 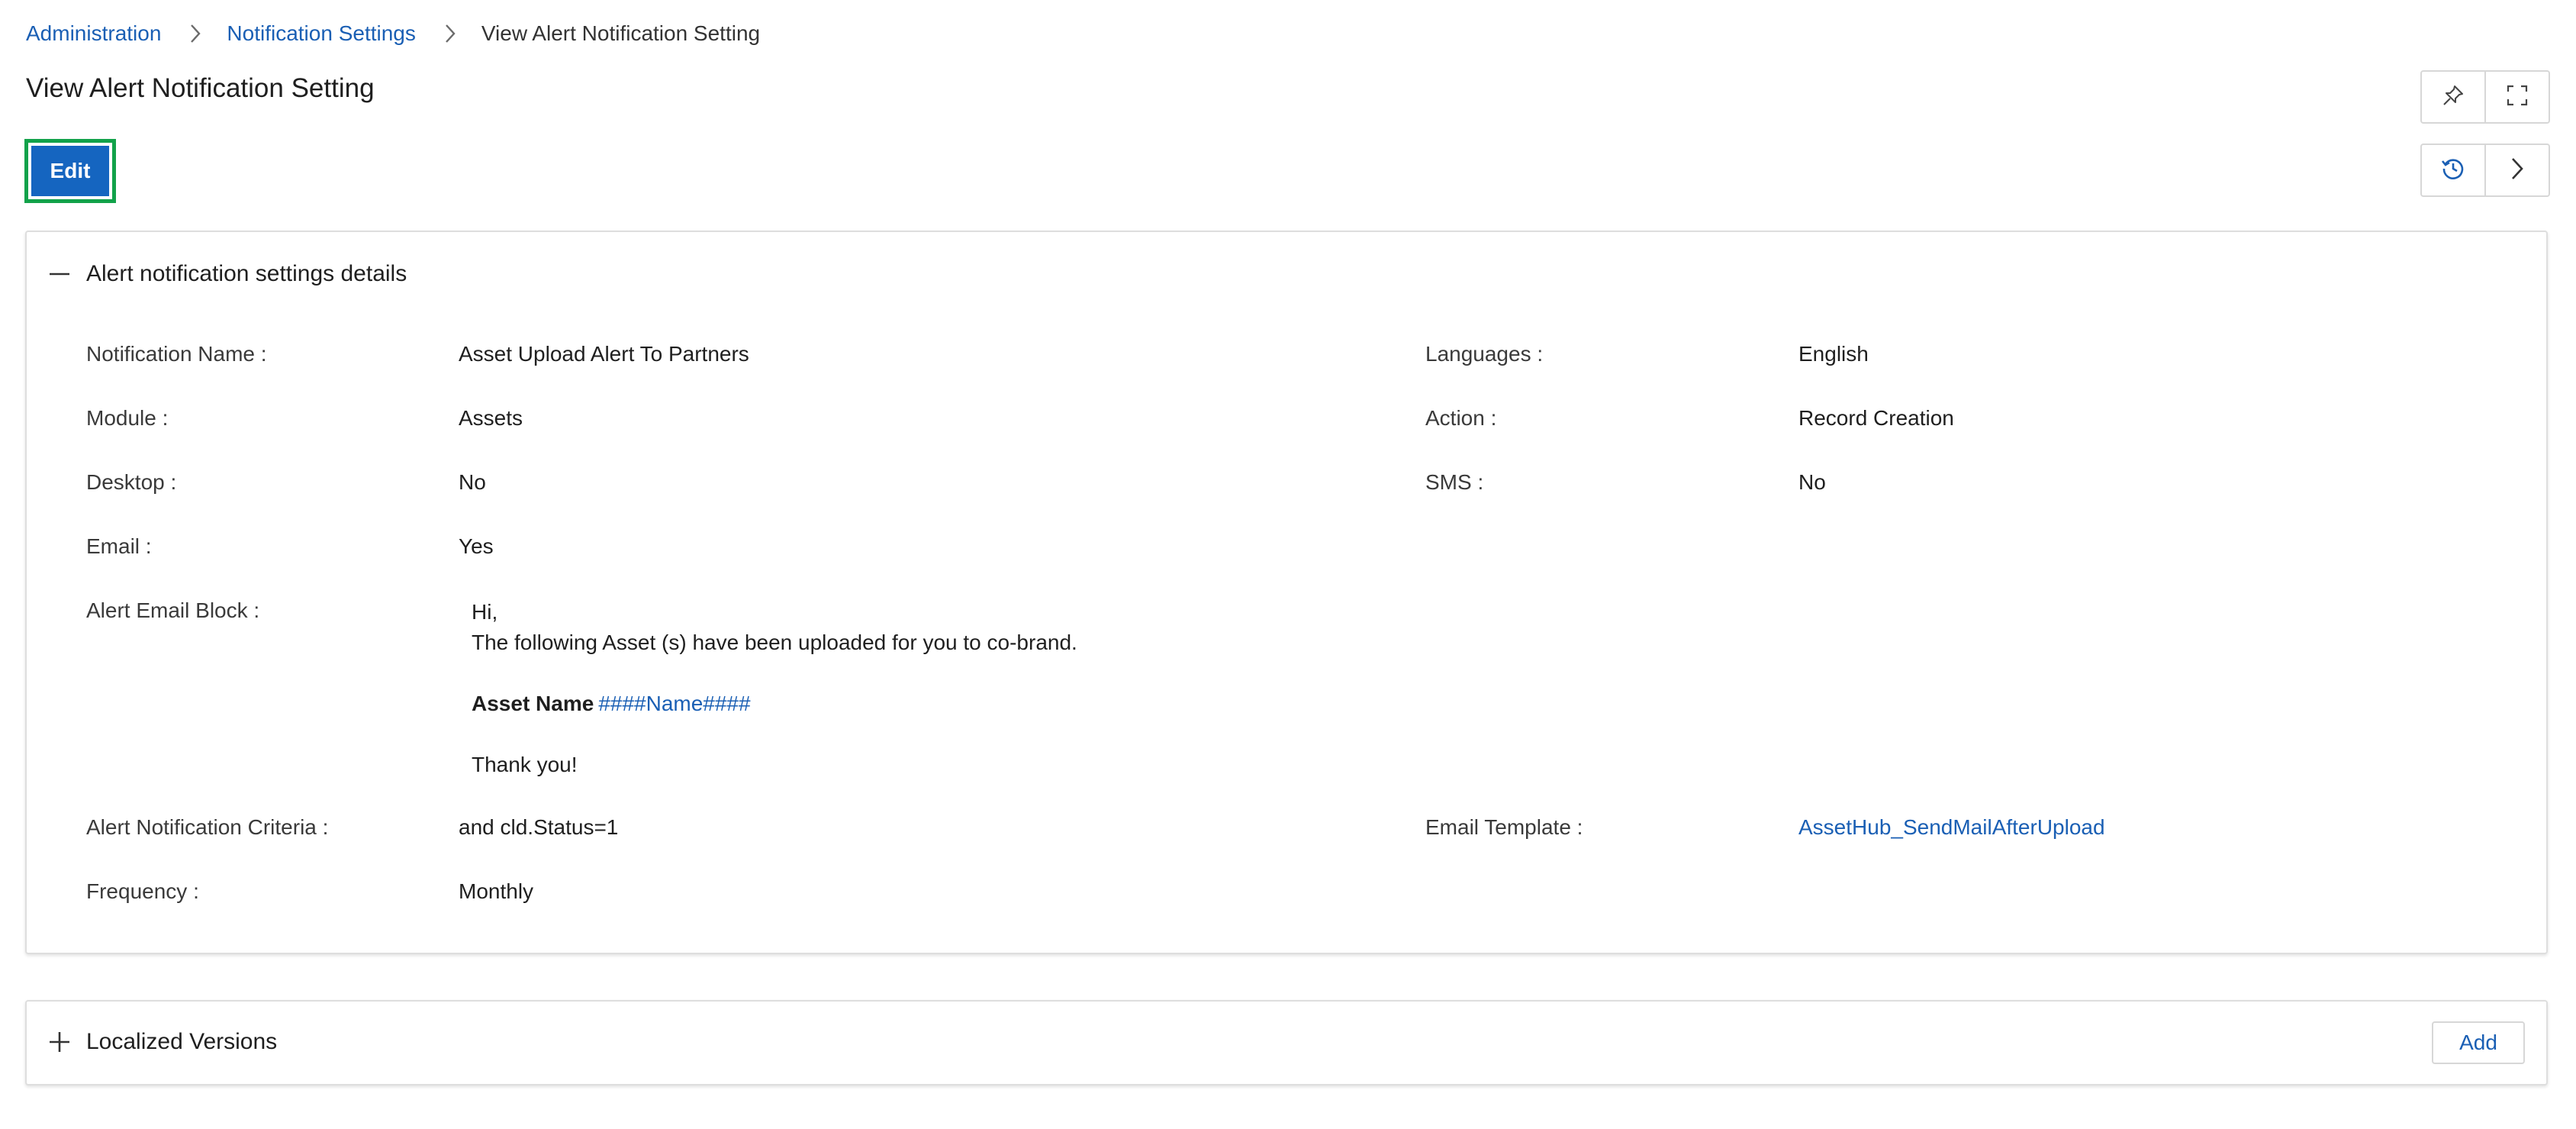 I want to click on edit-button-focus-ring: Edit, so click(x=70, y=171).